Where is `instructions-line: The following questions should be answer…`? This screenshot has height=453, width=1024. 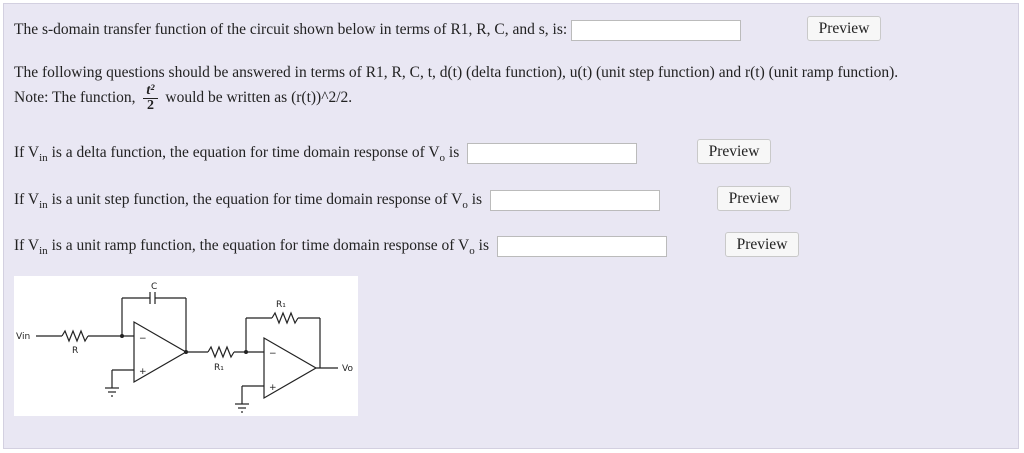 instructions-line: The following questions should be answer… is located at coordinates (456, 72).